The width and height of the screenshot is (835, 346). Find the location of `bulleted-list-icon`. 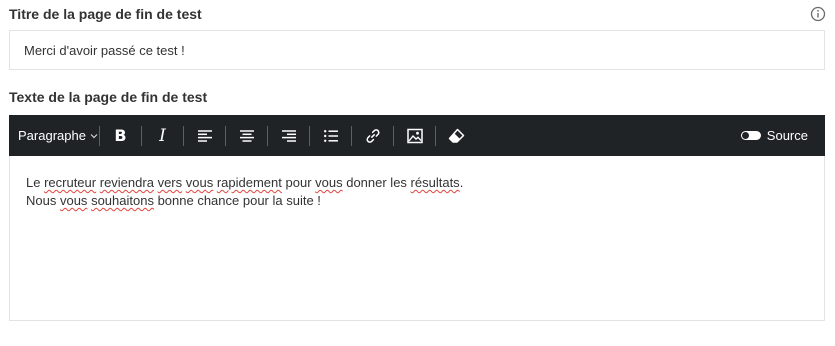

bulleted-list-icon is located at coordinates (330, 135).